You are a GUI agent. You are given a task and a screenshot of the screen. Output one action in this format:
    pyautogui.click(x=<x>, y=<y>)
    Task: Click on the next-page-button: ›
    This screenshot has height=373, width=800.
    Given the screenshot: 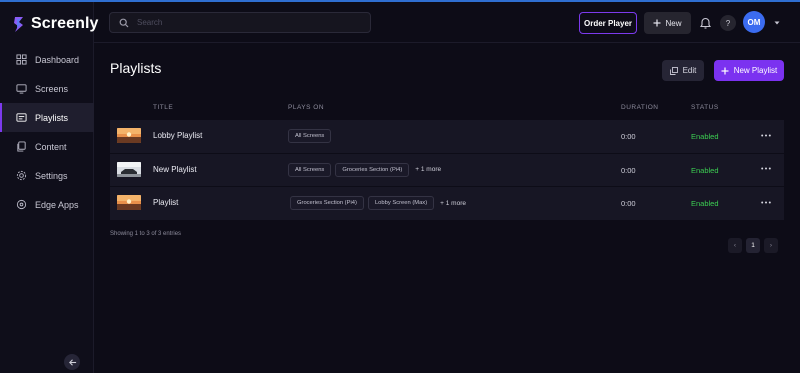 What is the action you would take?
    pyautogui.click(x=771, y=245)
    